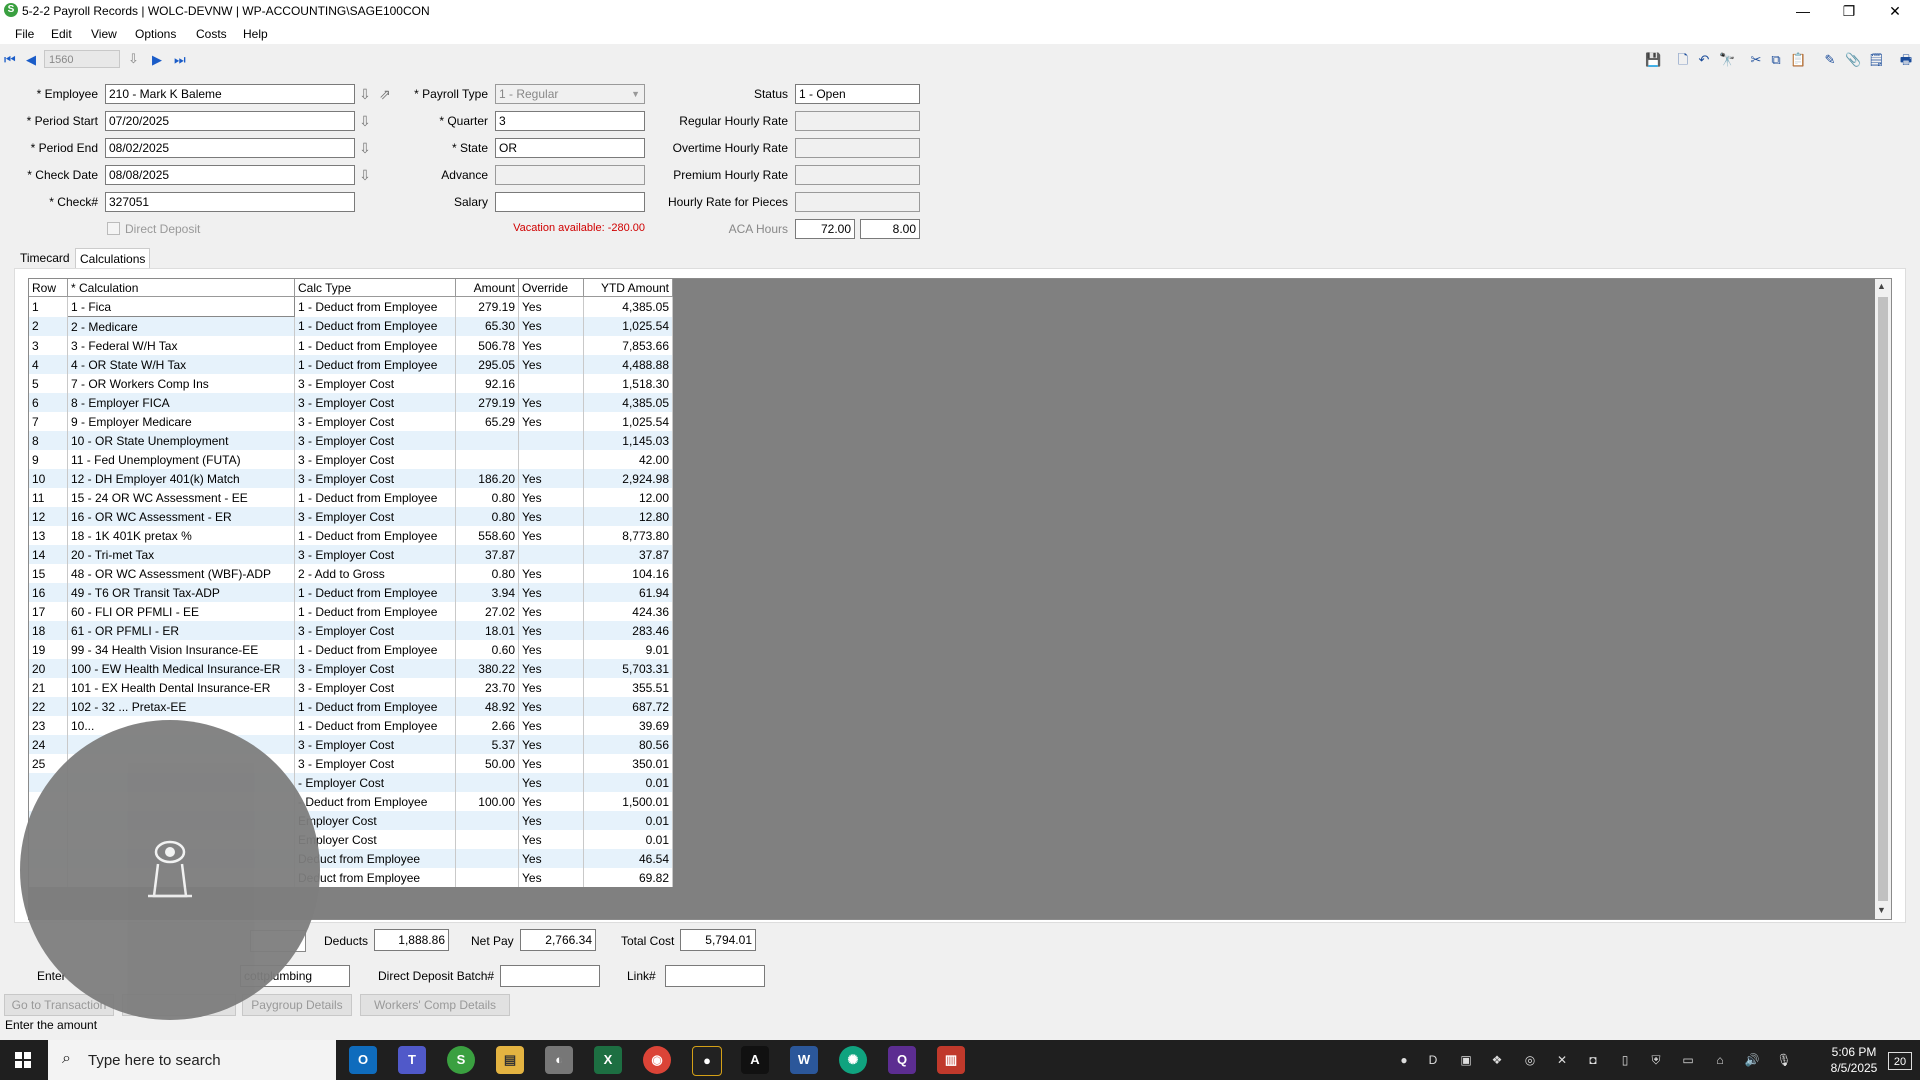  Describe the element at coordinates (890, 229) in the screenshot. I see `aca-hours-field-2: 8.00` at that location.